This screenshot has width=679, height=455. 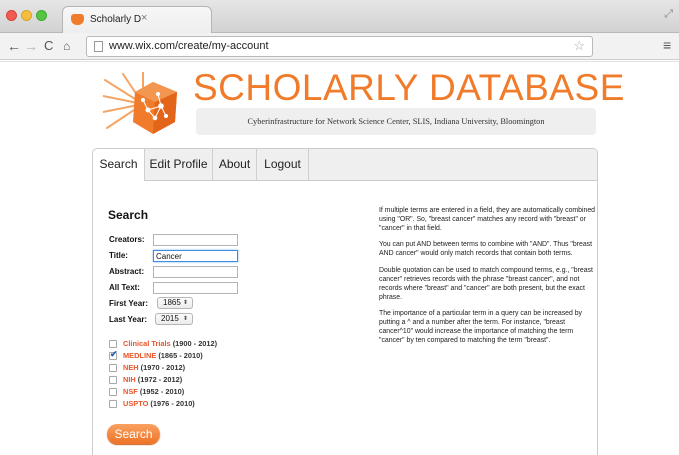 I want to click on tab-edit-profile: Edit Profile, so click(x=179, y=164).